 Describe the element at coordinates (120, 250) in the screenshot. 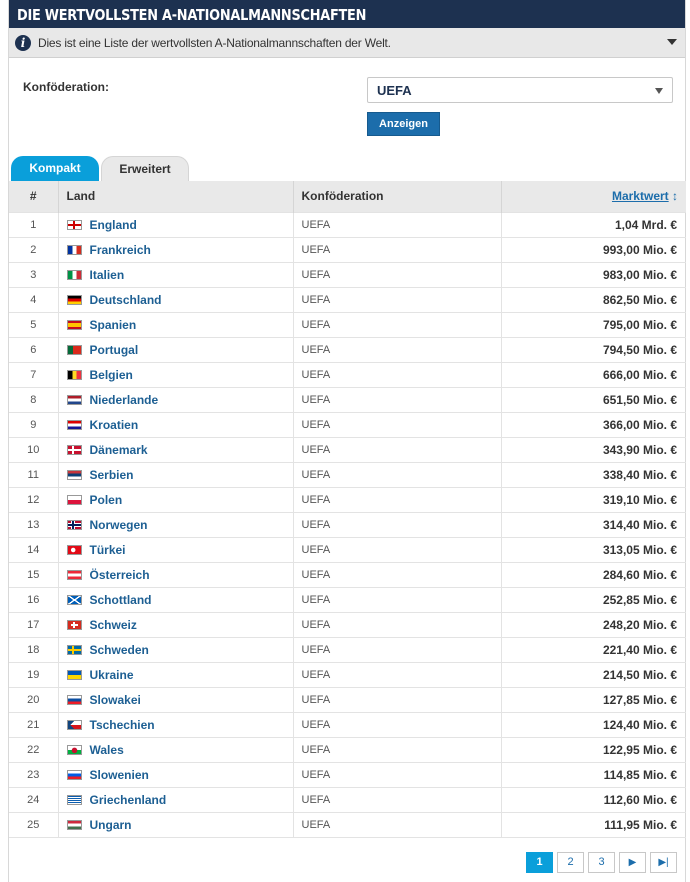

I see `country-link: Frankreich` at that location.